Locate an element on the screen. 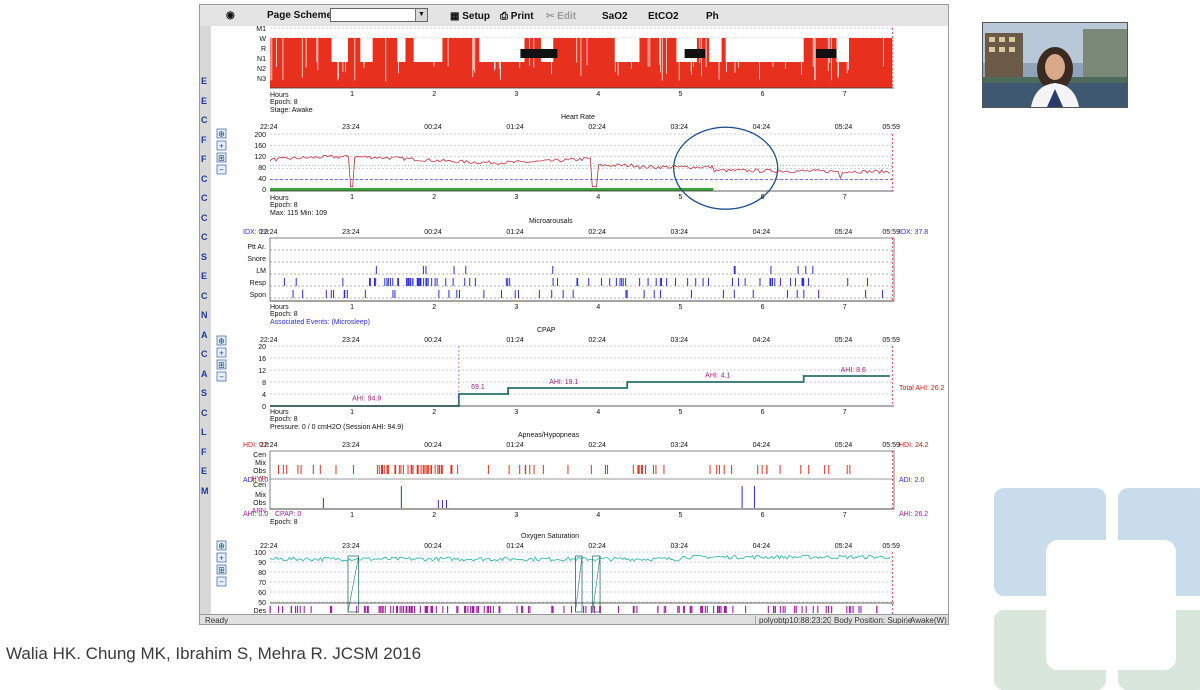  left-strip-letter: M is located at coordinates (205, 491).